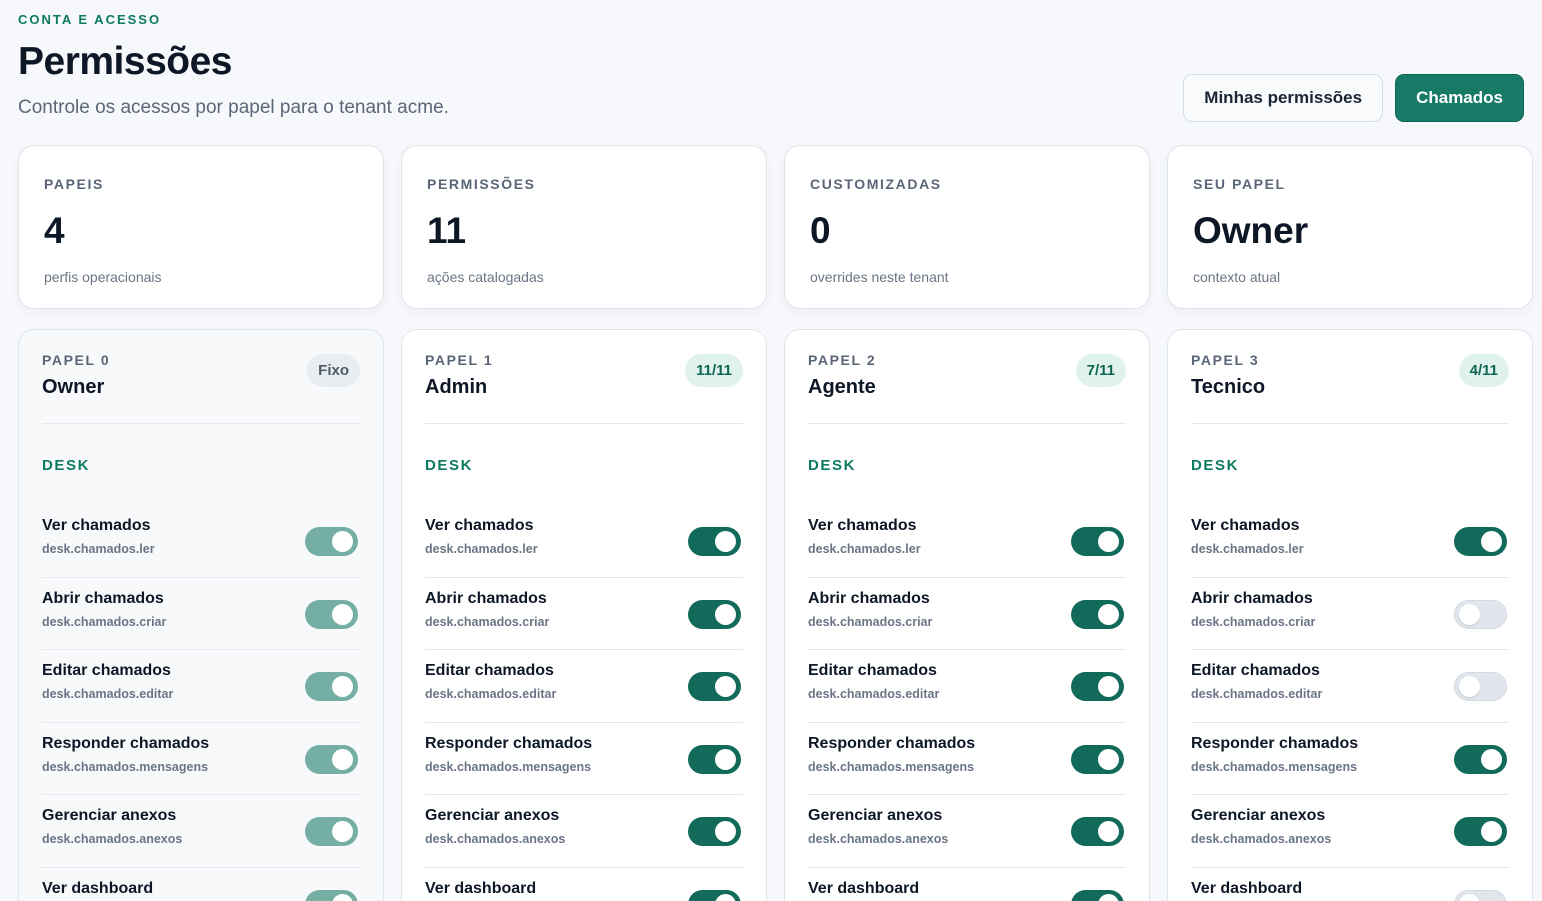 The width and height of the screenshot is (1542, 901). Describe the element at coordinates (201, 388) in the screenshot. I see `role-header: PAPEL 0 Owner Fixo` at that location.